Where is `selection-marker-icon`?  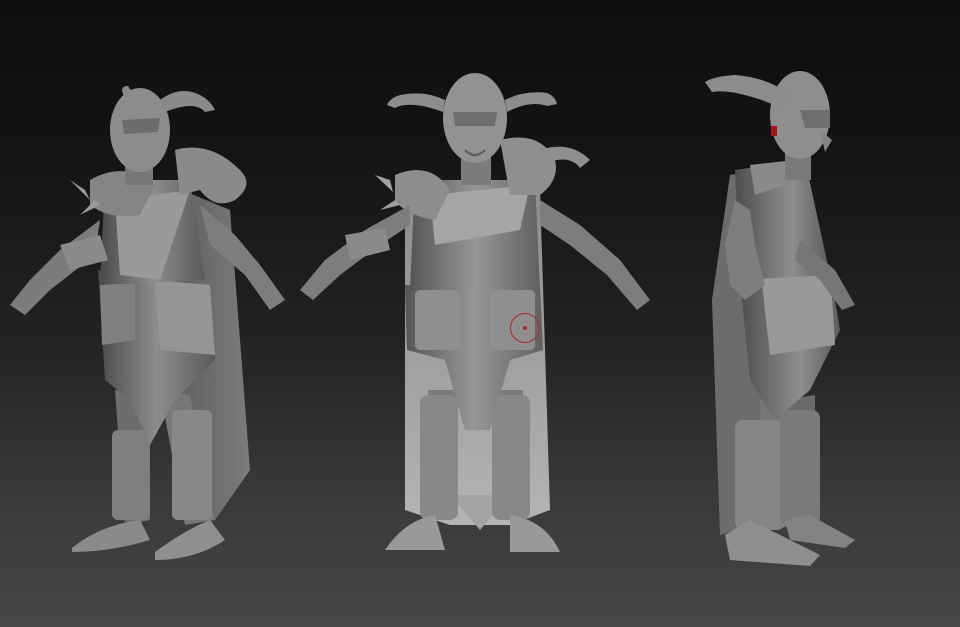 selection-marker-icon is located at coordinates (774, 131).